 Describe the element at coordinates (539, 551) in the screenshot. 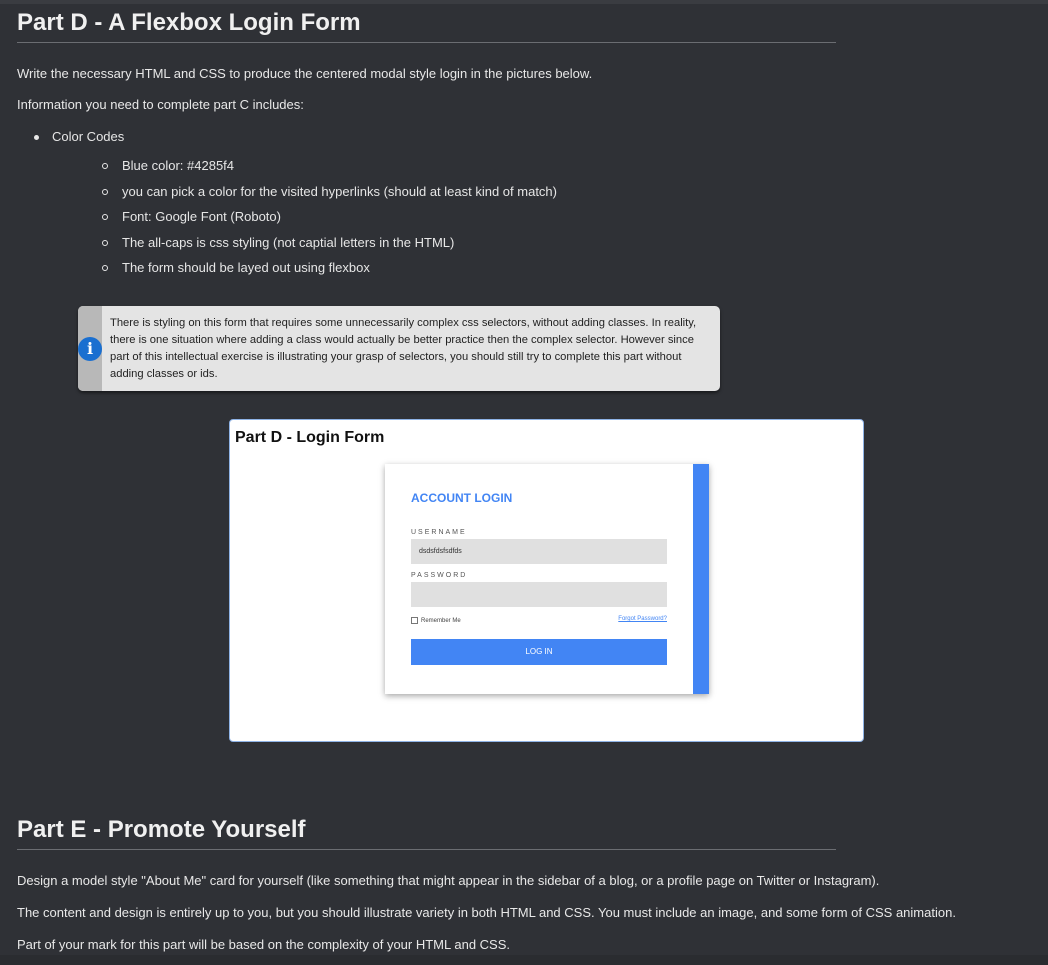

I see `username-field: dsdsfdsfsdfds` at that location.